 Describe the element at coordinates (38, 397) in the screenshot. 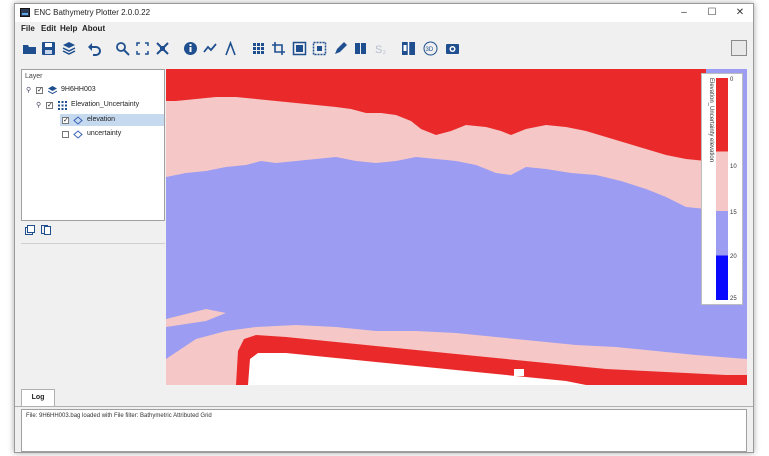

I see `tab-log: Log` at that location.